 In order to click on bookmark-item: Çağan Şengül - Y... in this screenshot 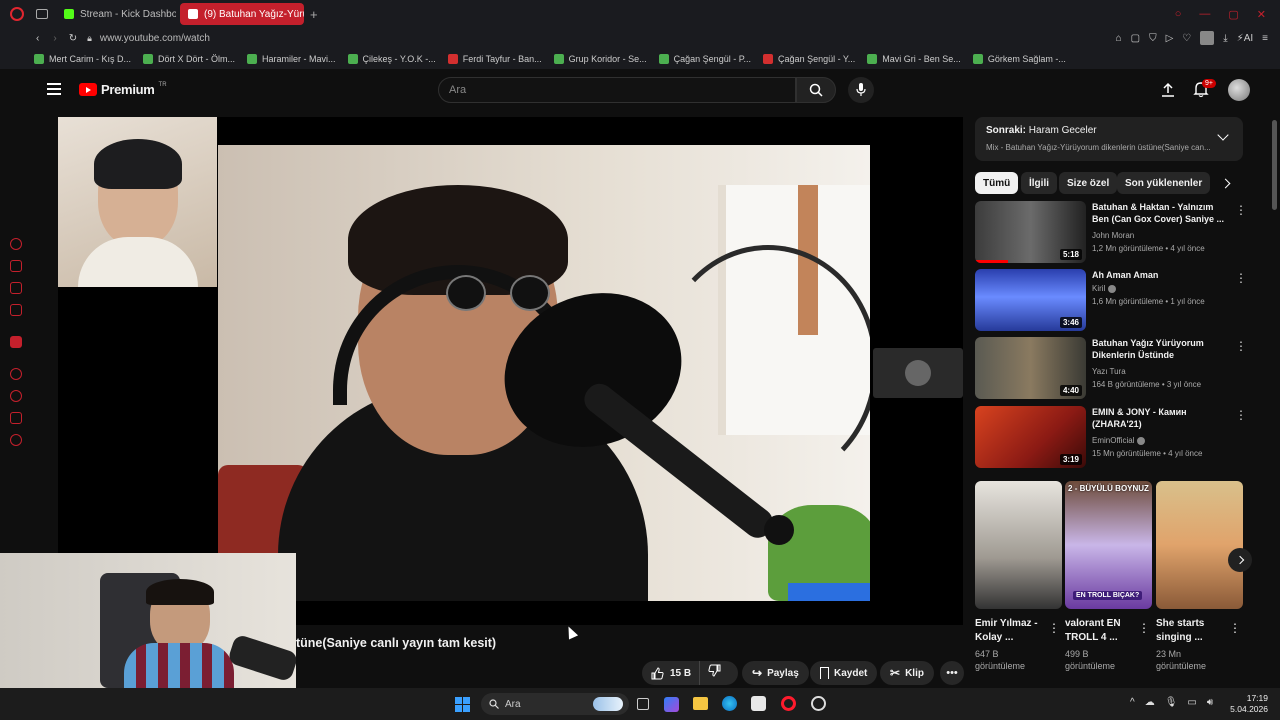, I will do `click(809, 58)`.